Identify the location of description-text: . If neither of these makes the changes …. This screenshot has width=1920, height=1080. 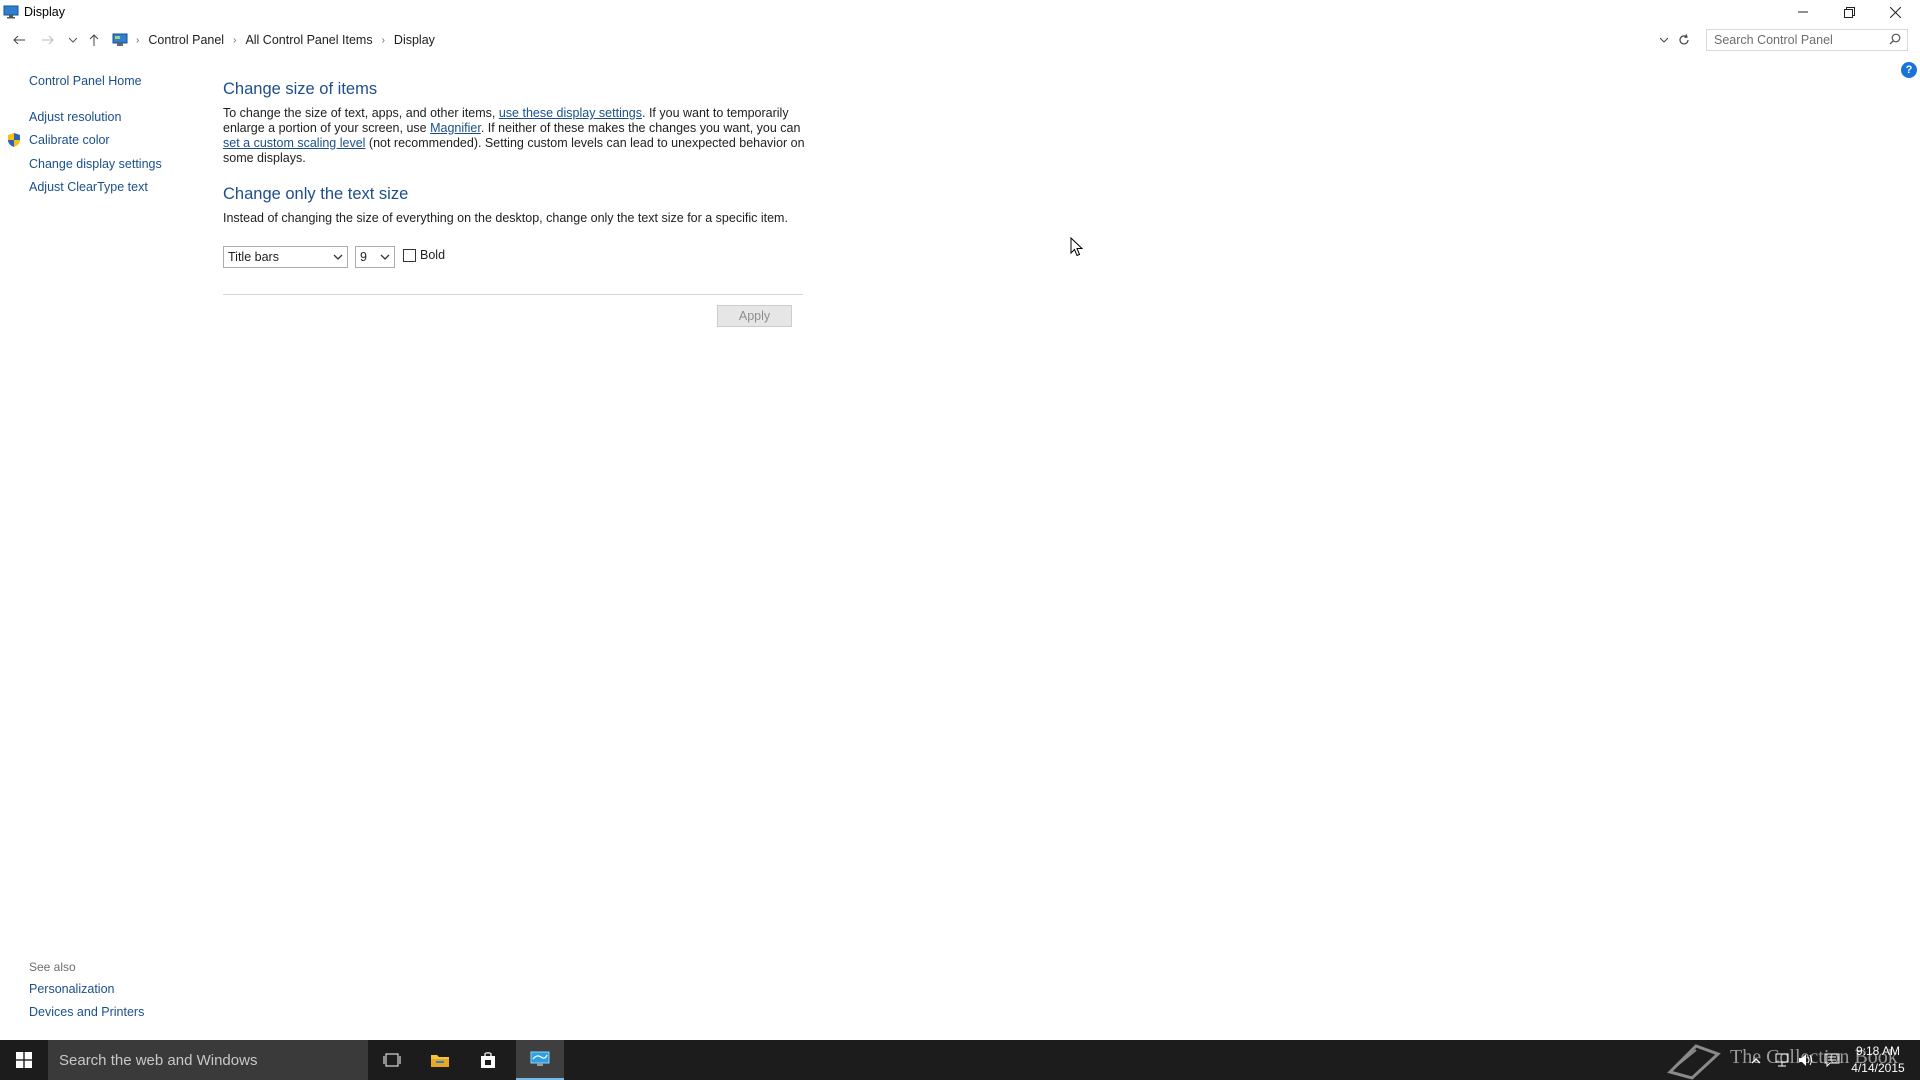
(640, 128).